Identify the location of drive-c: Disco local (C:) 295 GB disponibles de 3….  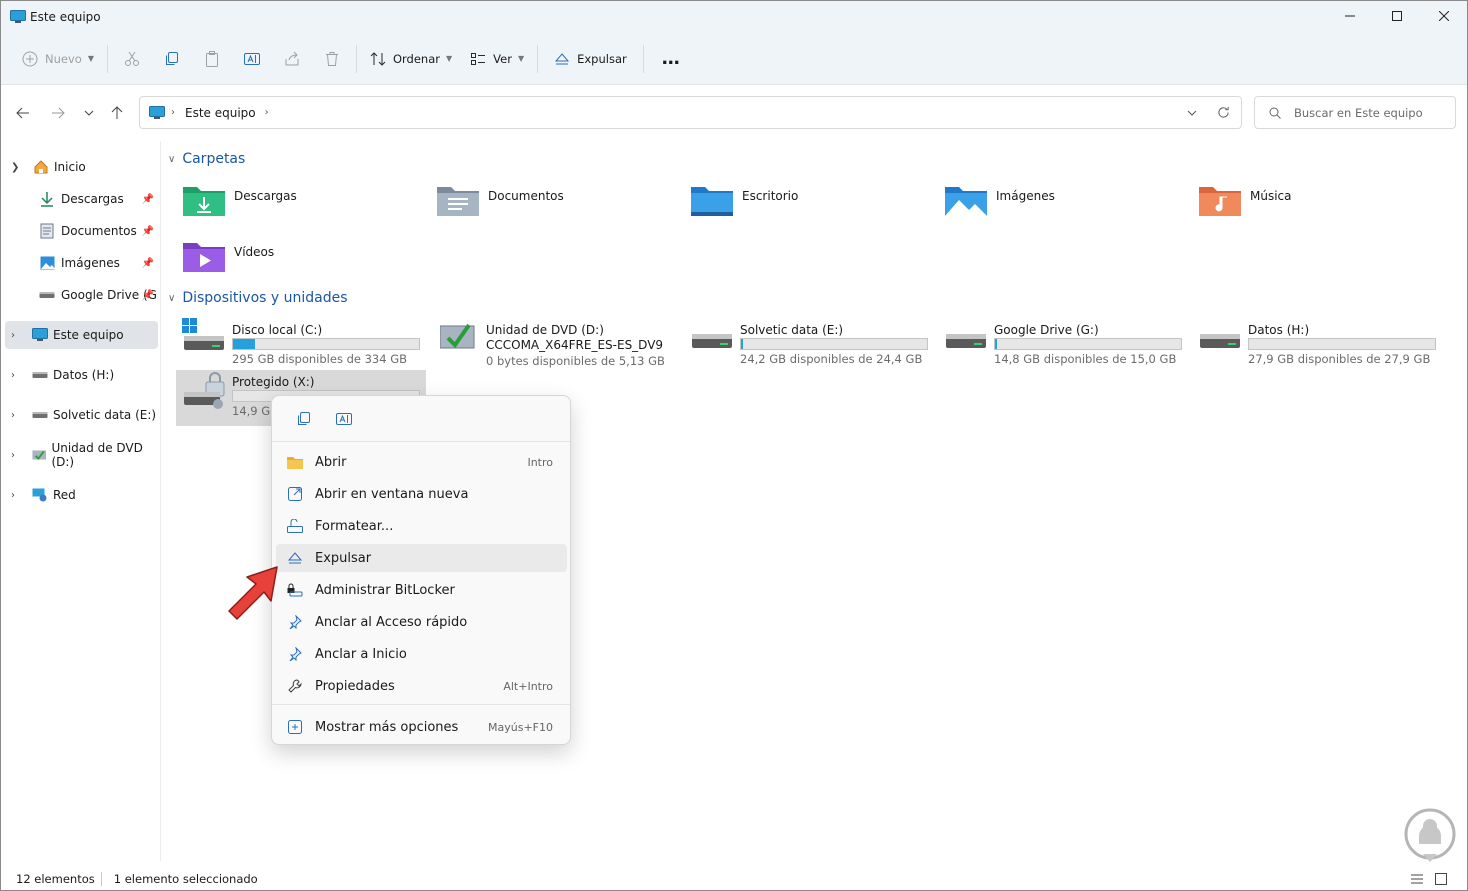
(305, 346).